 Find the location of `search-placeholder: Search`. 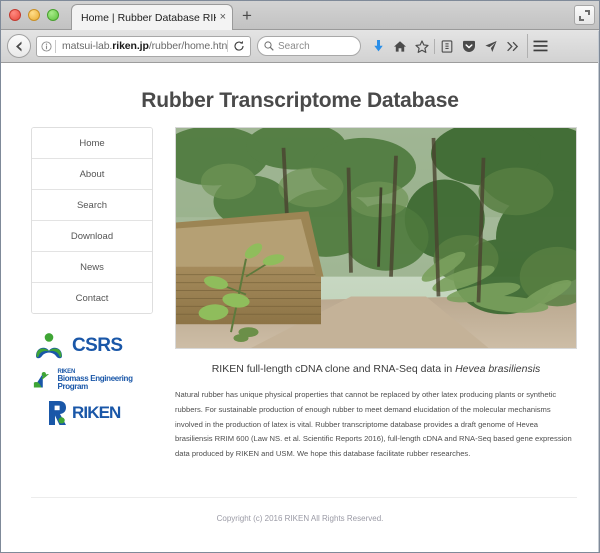

search-placeholder: Search is located at coordinates (294, 46).